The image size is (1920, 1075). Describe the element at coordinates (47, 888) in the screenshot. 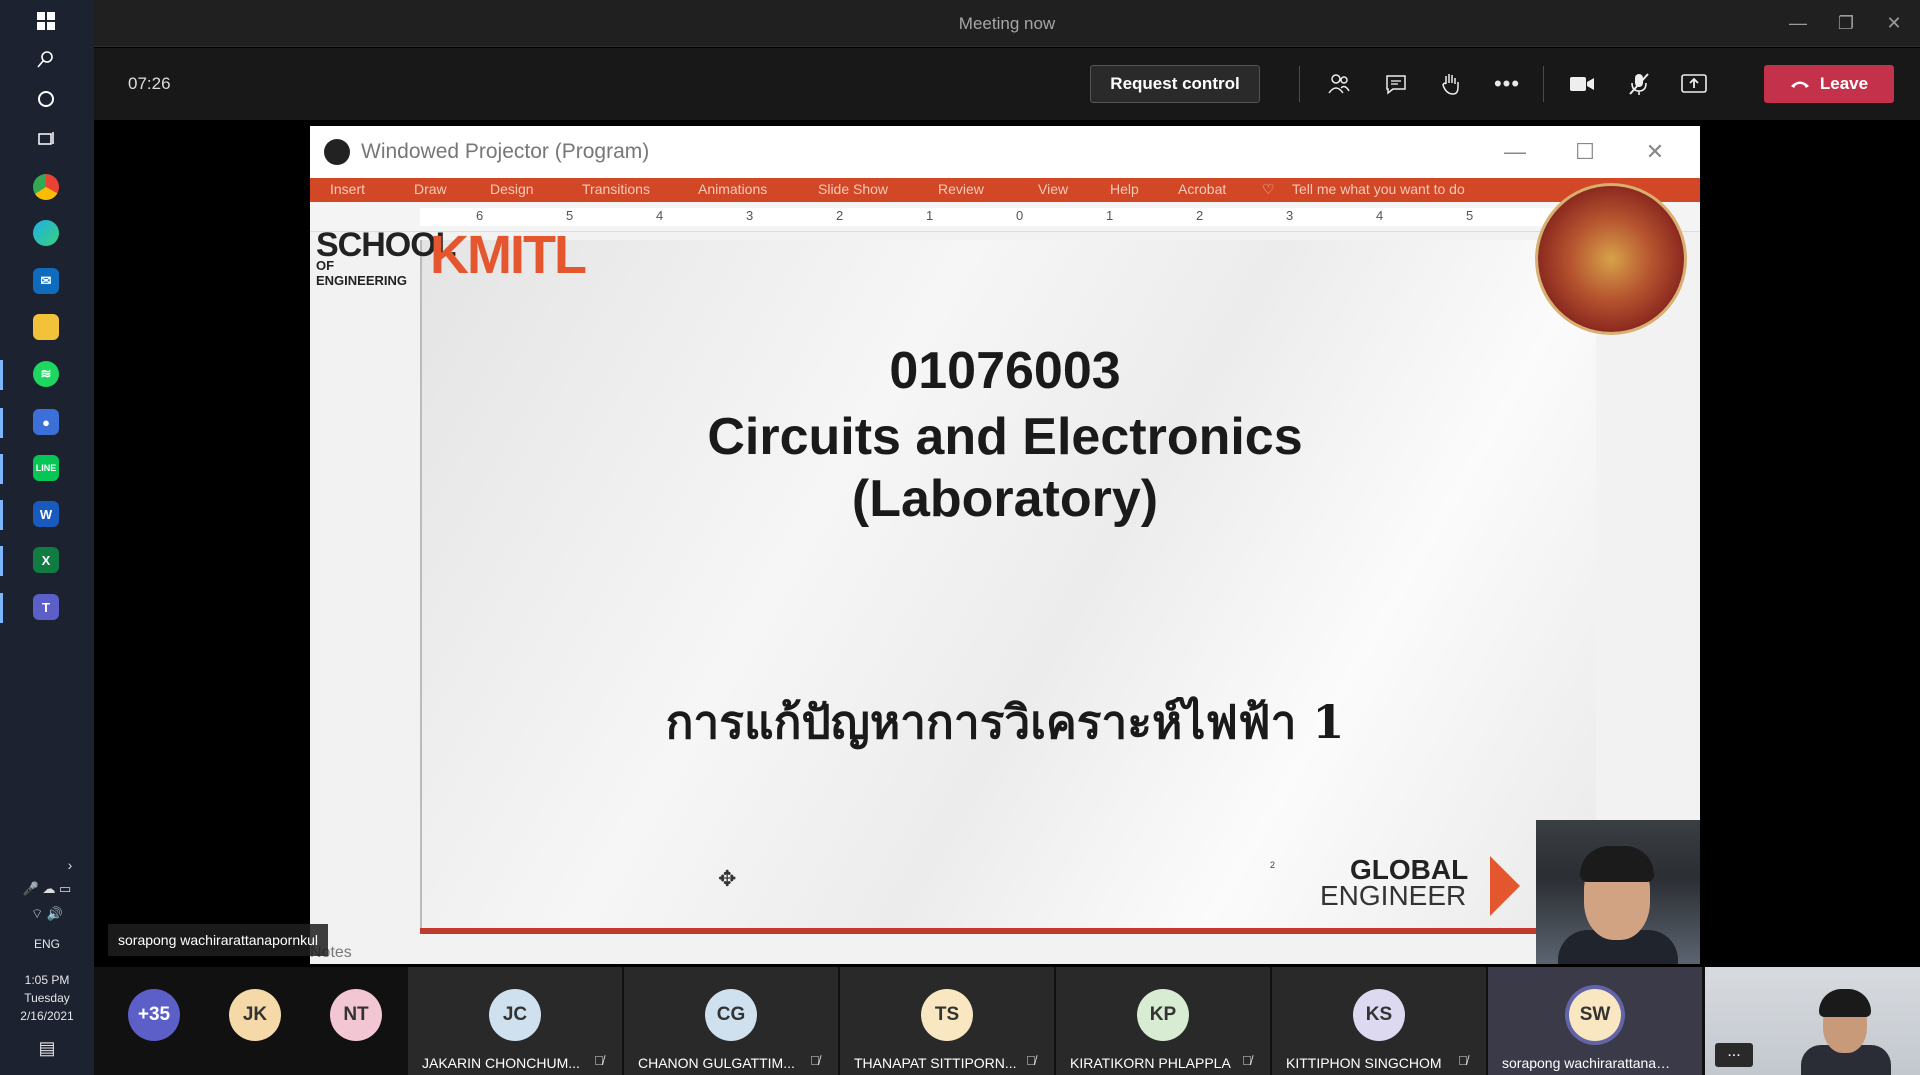

I see `tray-icons: 🎤 ☁ ▭` at that location.